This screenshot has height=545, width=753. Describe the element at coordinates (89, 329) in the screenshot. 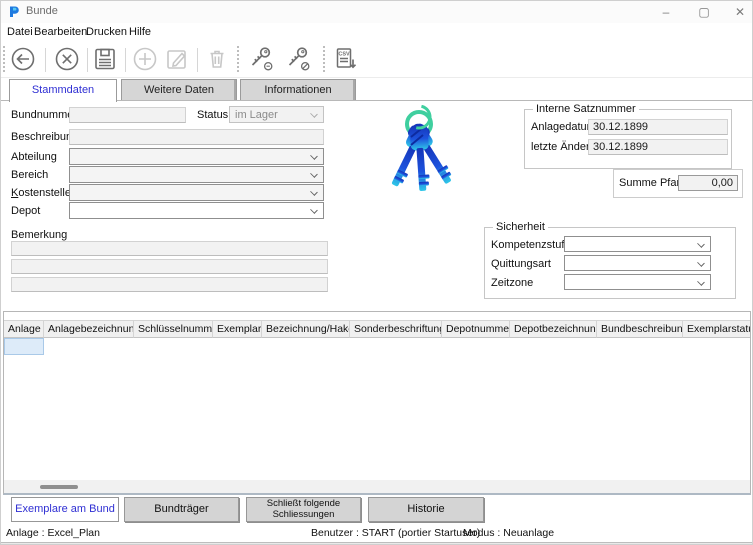

I see `column-header: Anlagebezeichnung` at that location.